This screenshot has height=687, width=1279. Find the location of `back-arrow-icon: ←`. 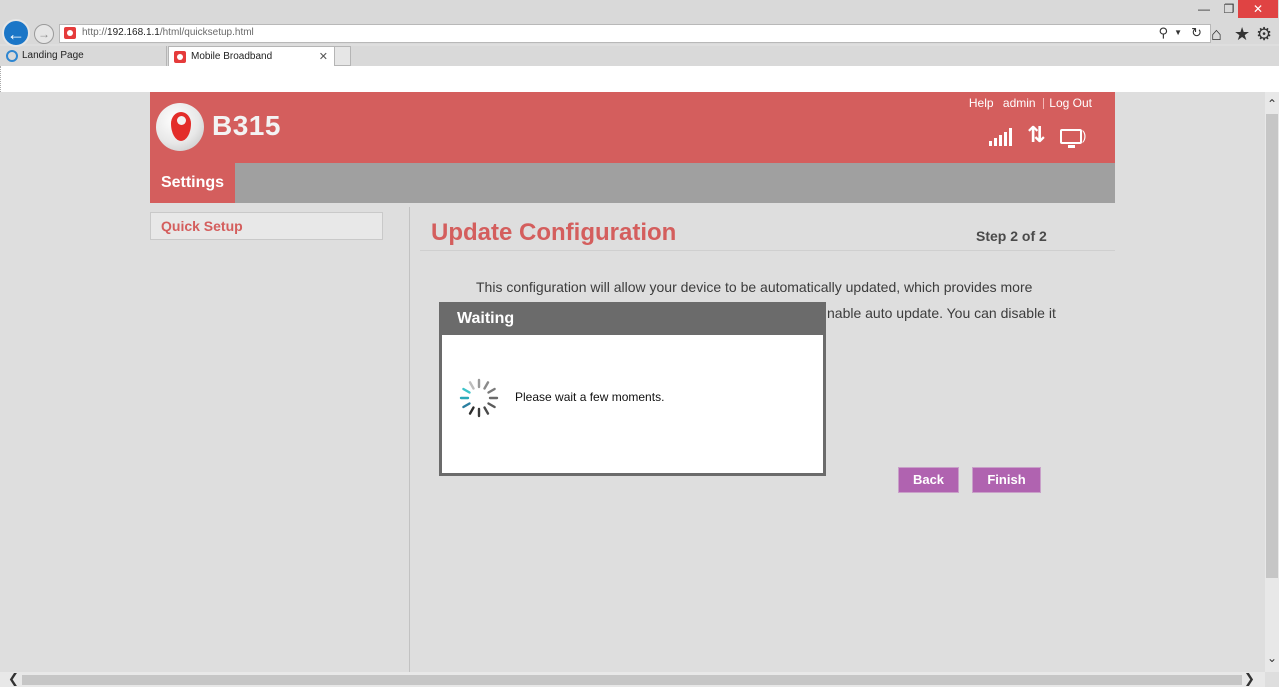

back-arrow-icon: ← is located at coordinates (16, 33).